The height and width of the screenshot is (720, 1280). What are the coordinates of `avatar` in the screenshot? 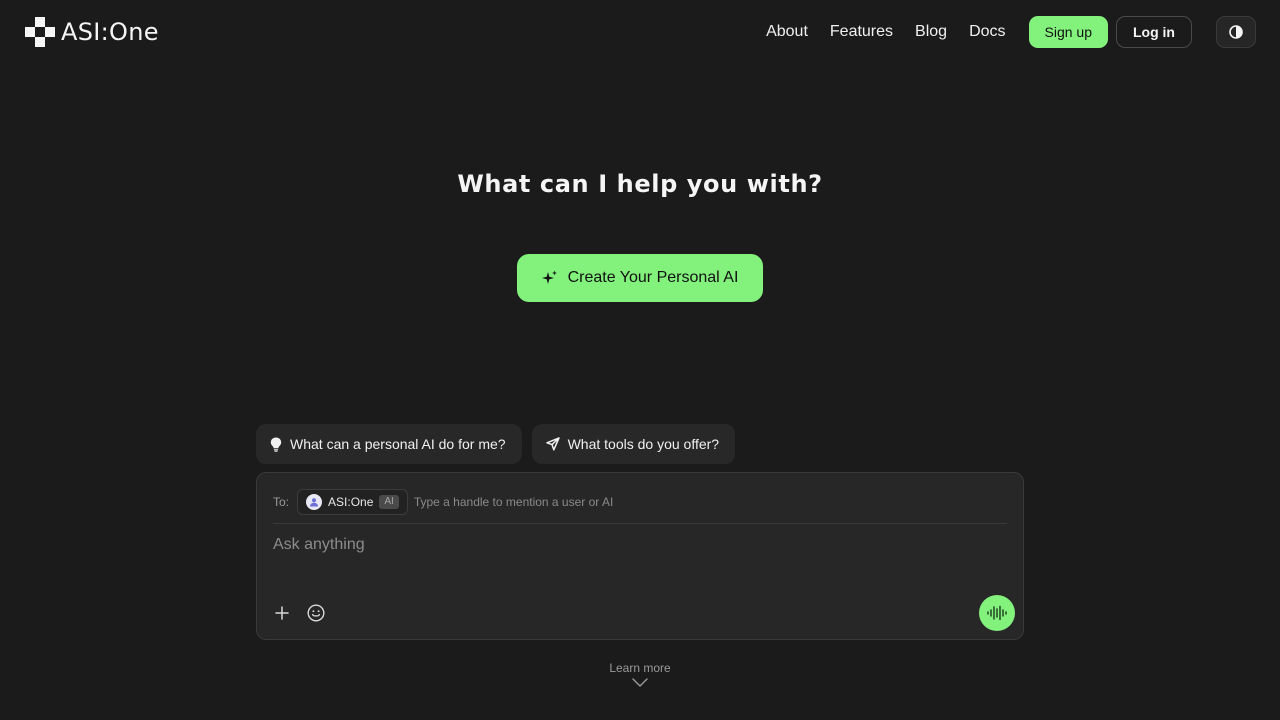 It's located at (314, 502).